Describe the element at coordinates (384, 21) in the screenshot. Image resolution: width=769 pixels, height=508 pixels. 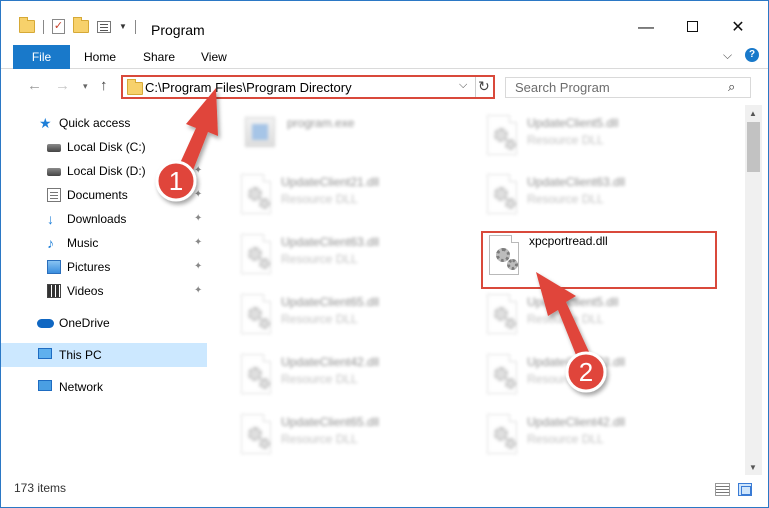
I see `title-bar: ✓ ▼ Program — ✕` at that location.